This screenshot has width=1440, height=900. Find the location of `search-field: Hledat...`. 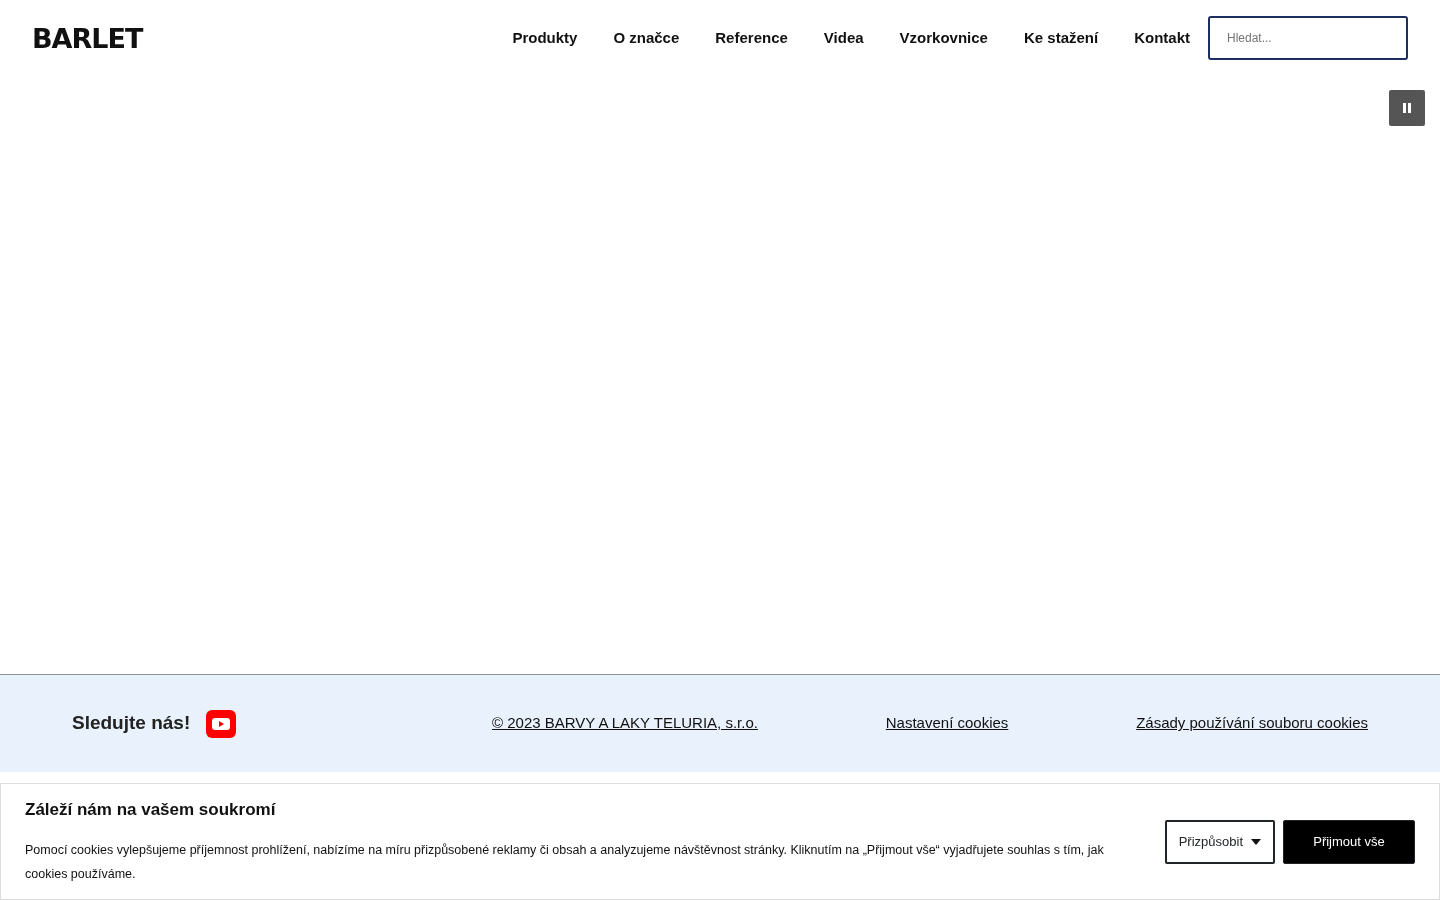

search-field: Hledat... is located at coordinates (1308, 38).